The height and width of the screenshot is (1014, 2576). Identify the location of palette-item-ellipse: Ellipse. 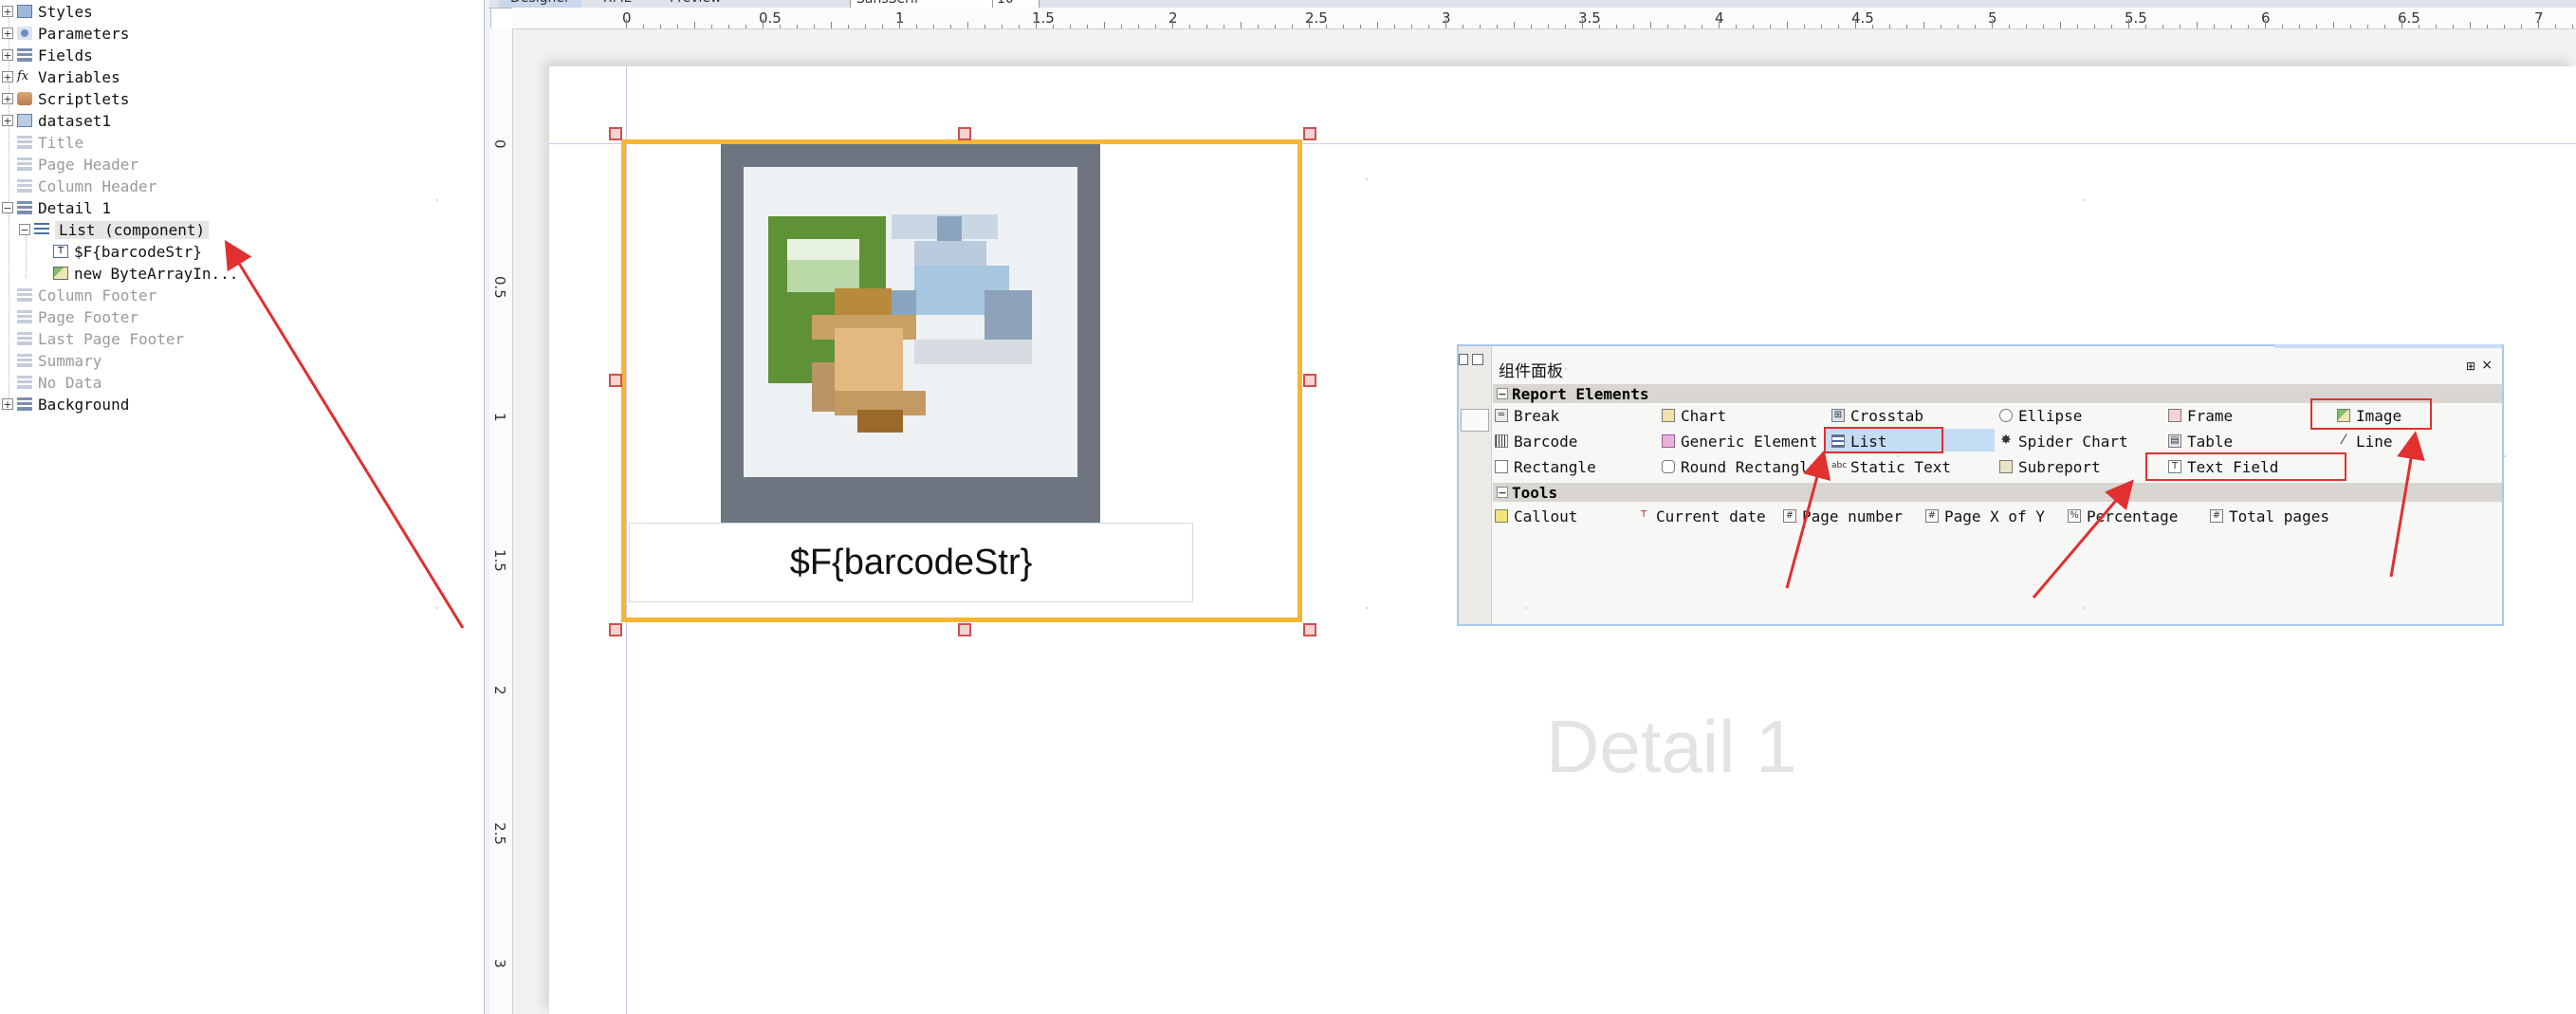
(2040, 415).